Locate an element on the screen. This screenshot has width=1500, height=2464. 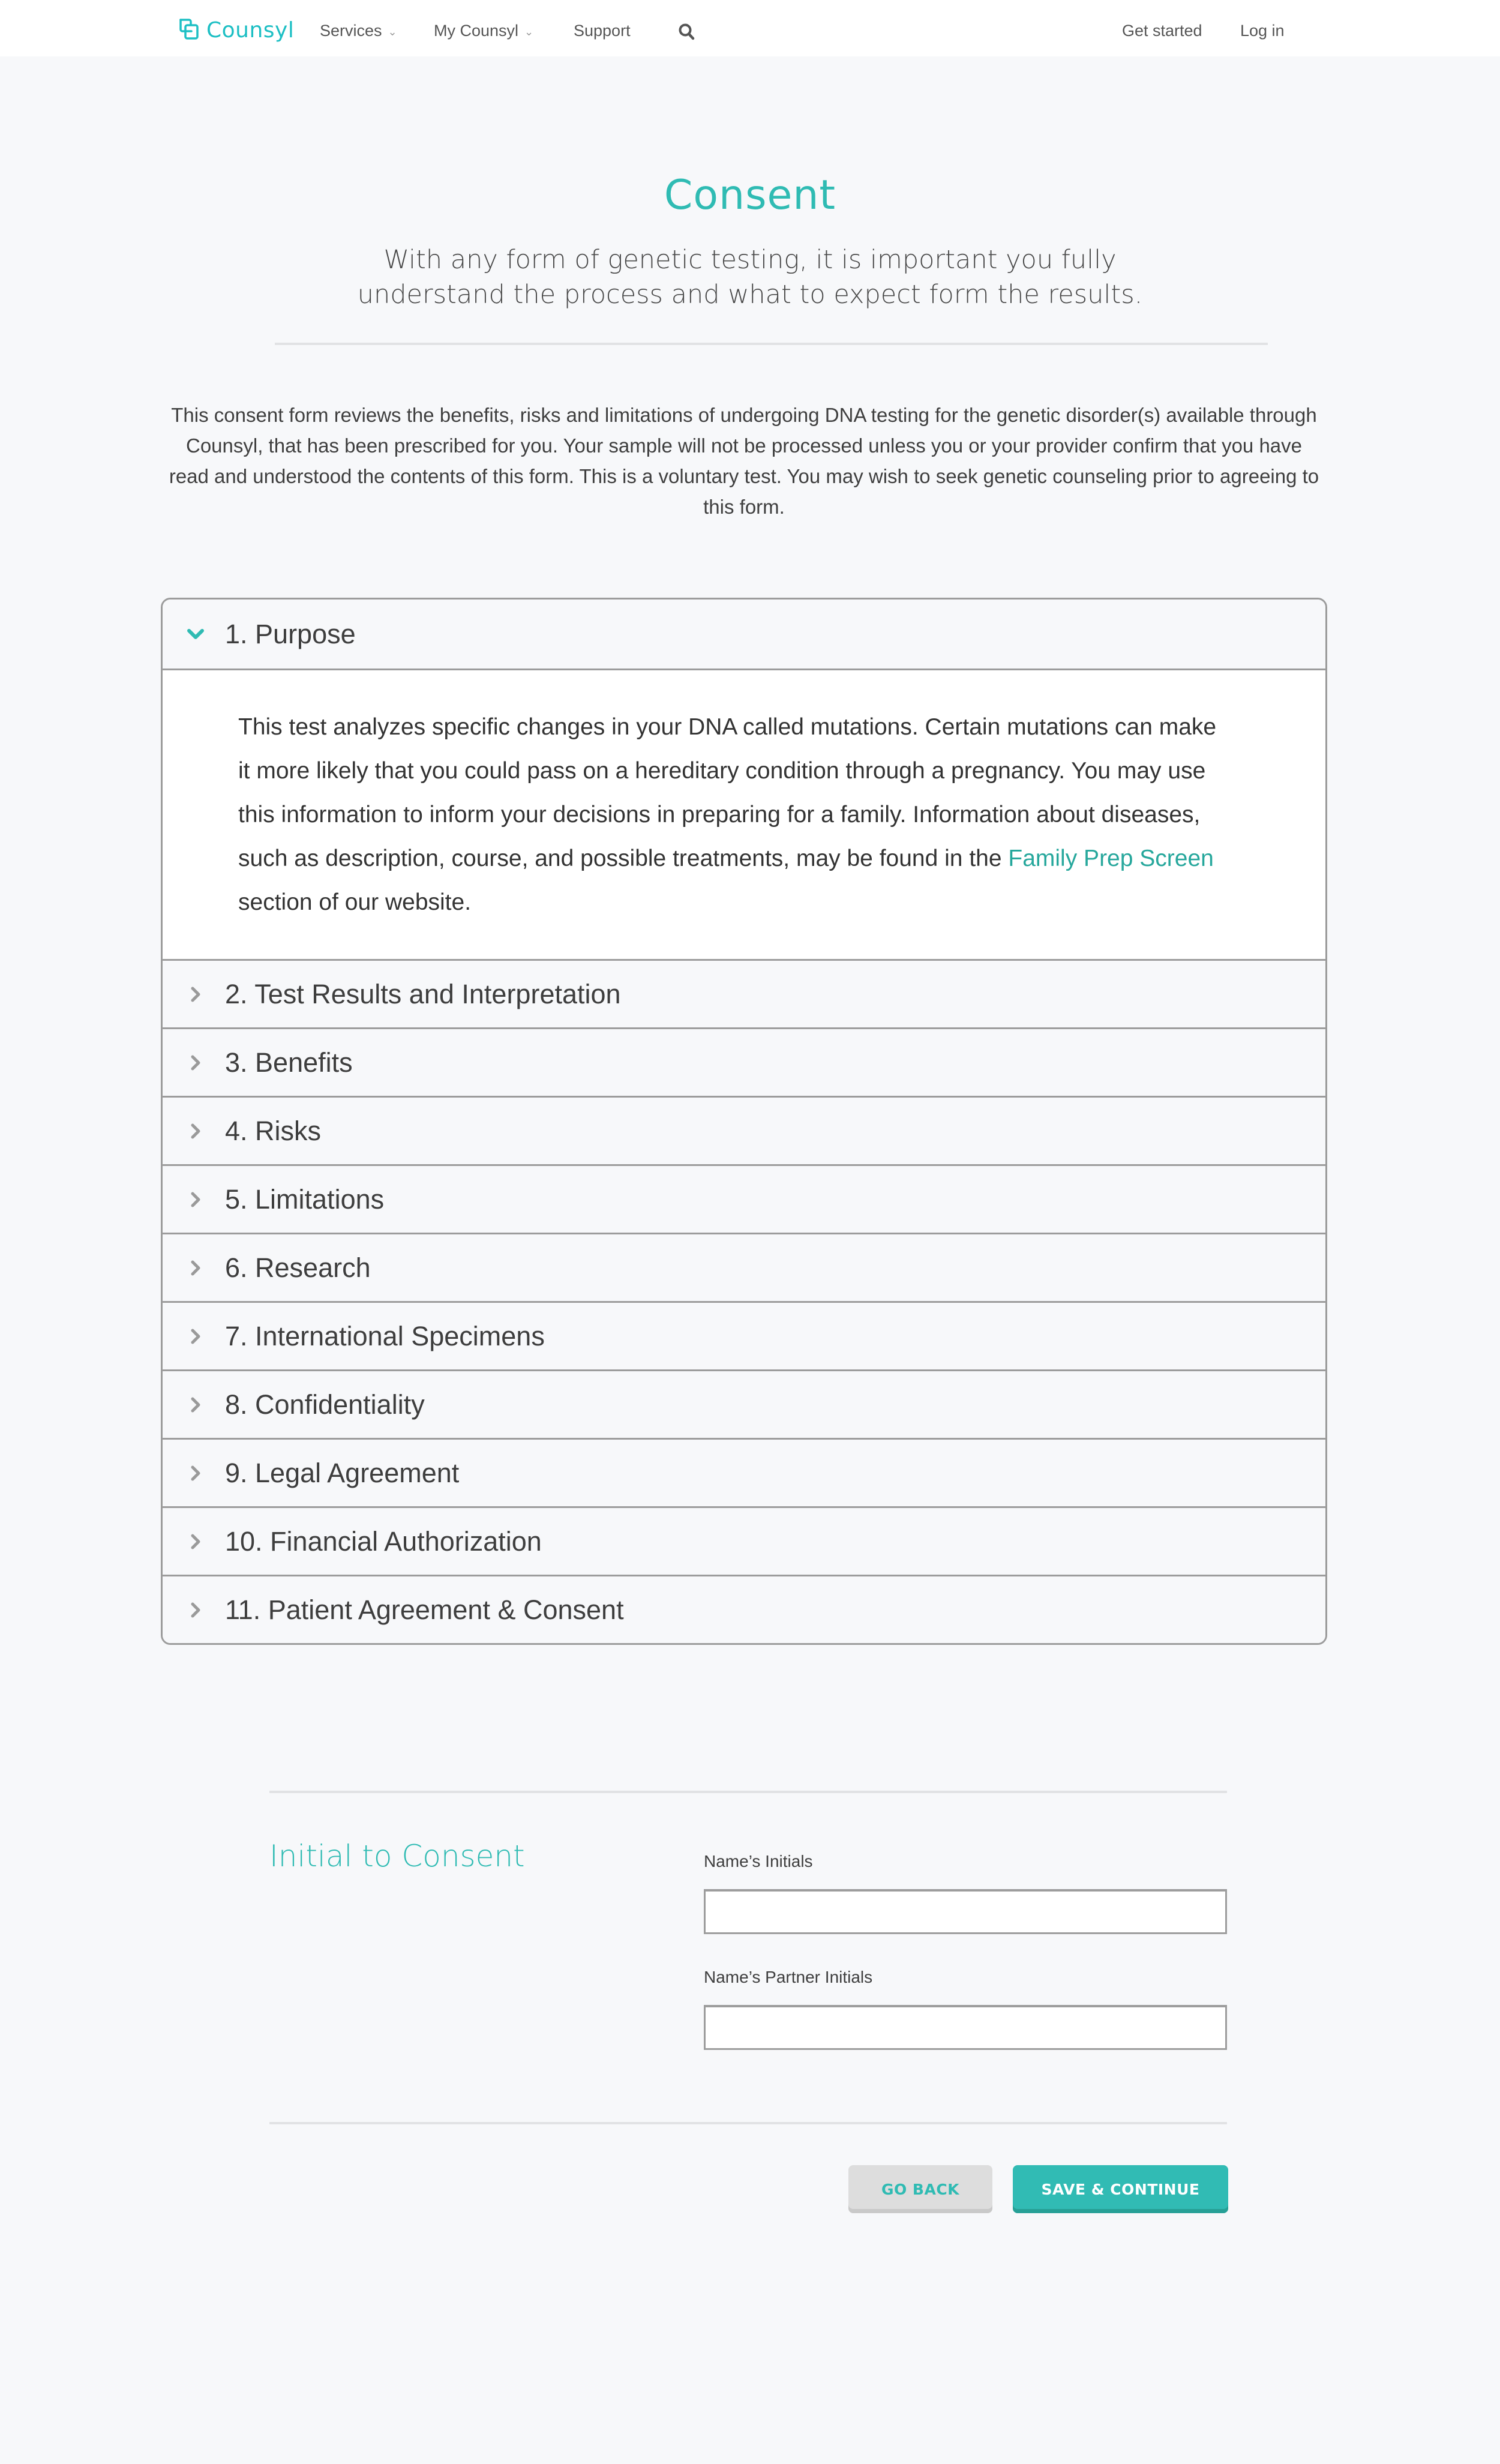
accordion-header-benefits: 3. Benefits is located at coordinates (744, 1061).